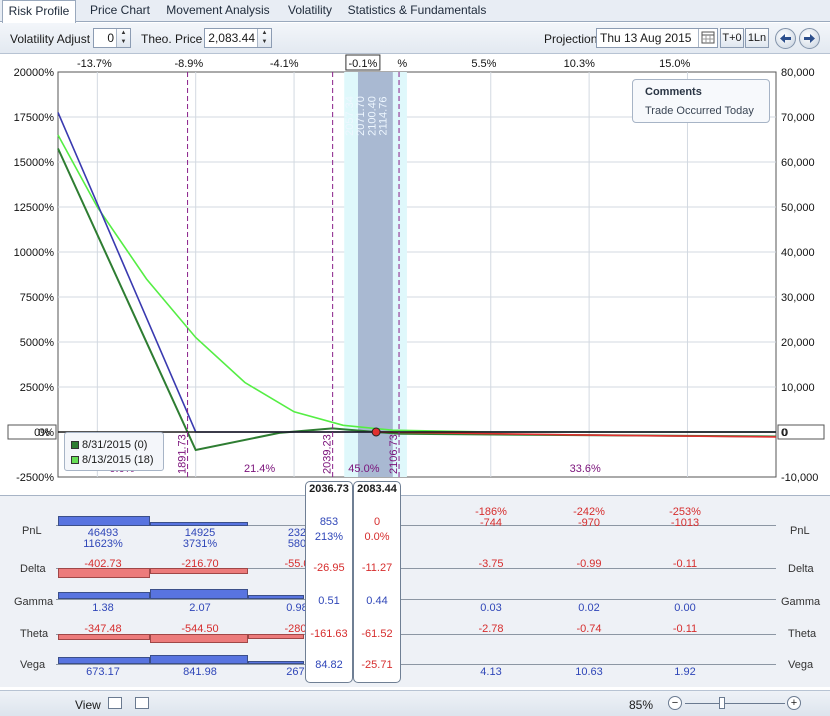 The width and height of the screenshot is (830, 716). I want to click on arrow-right-icon, so click(809, 38).